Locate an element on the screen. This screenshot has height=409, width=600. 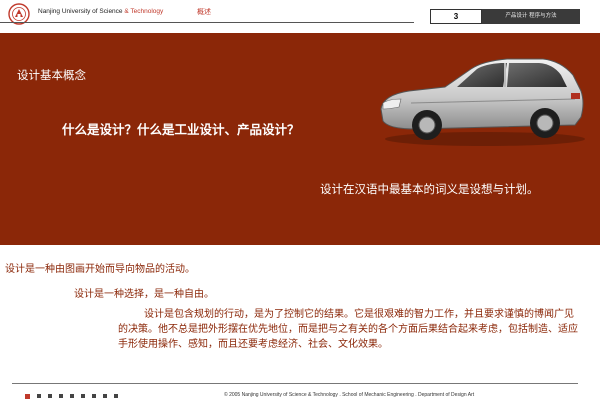
definition-line-1: 设计是一种由图画开始而导向物品的活动。 is located at coordinates (100, 269).